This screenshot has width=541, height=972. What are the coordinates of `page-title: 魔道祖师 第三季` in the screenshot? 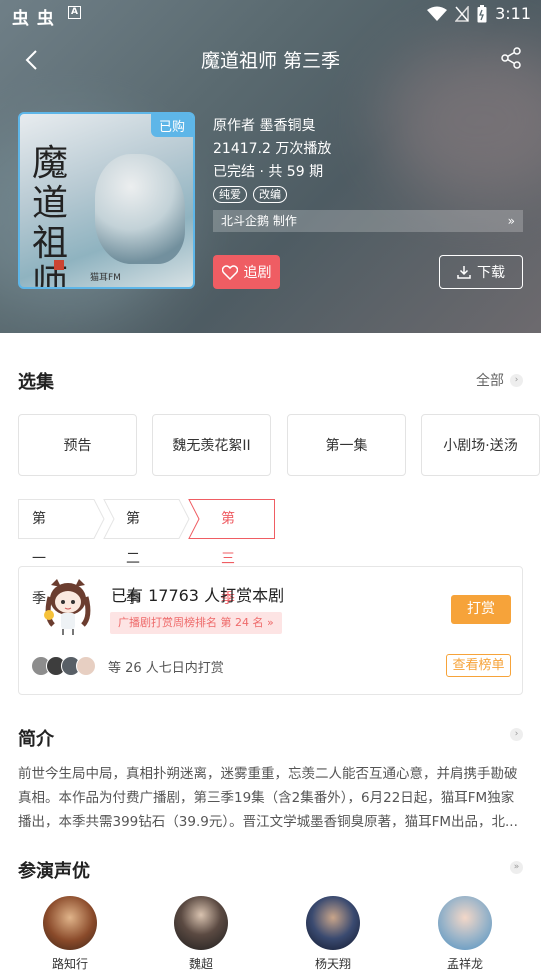 It's located at (270, 61).